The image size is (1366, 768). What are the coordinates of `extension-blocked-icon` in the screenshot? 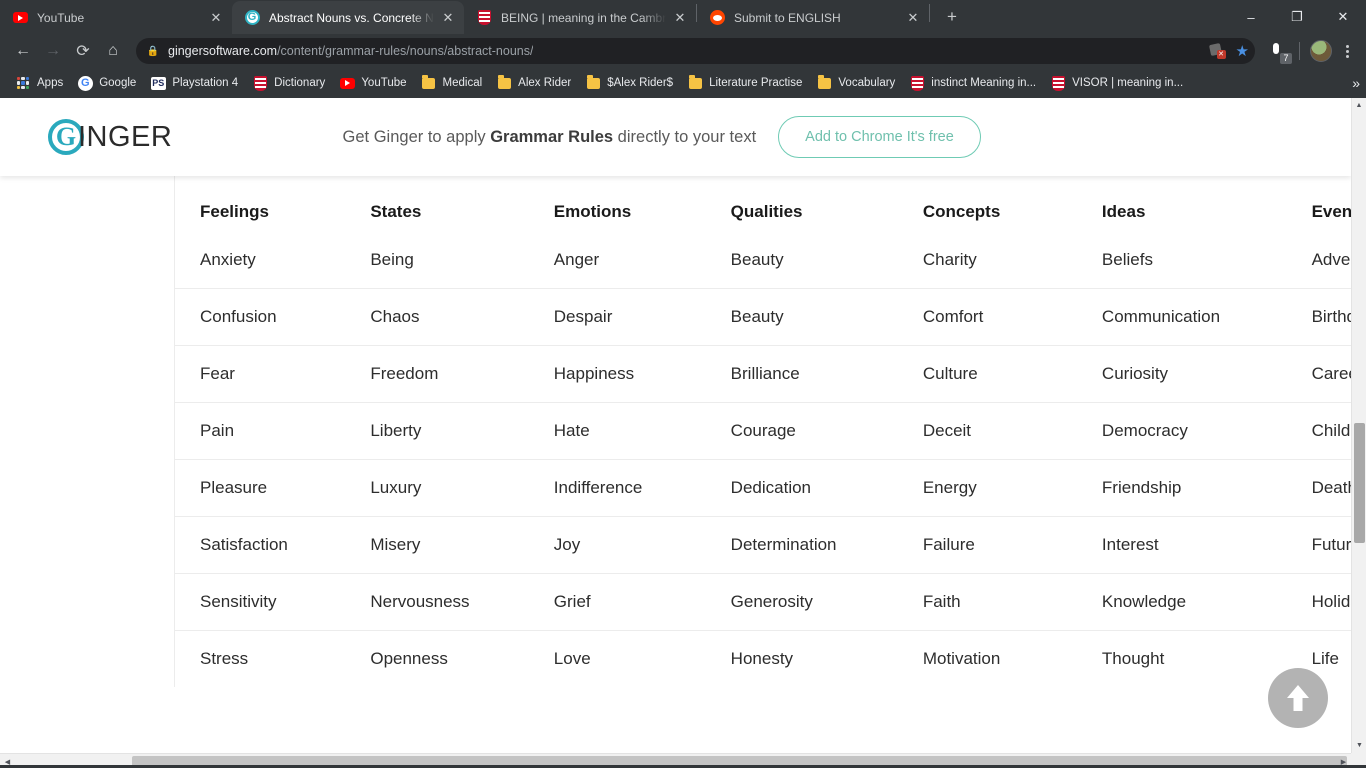 It's located at (1218, 51).